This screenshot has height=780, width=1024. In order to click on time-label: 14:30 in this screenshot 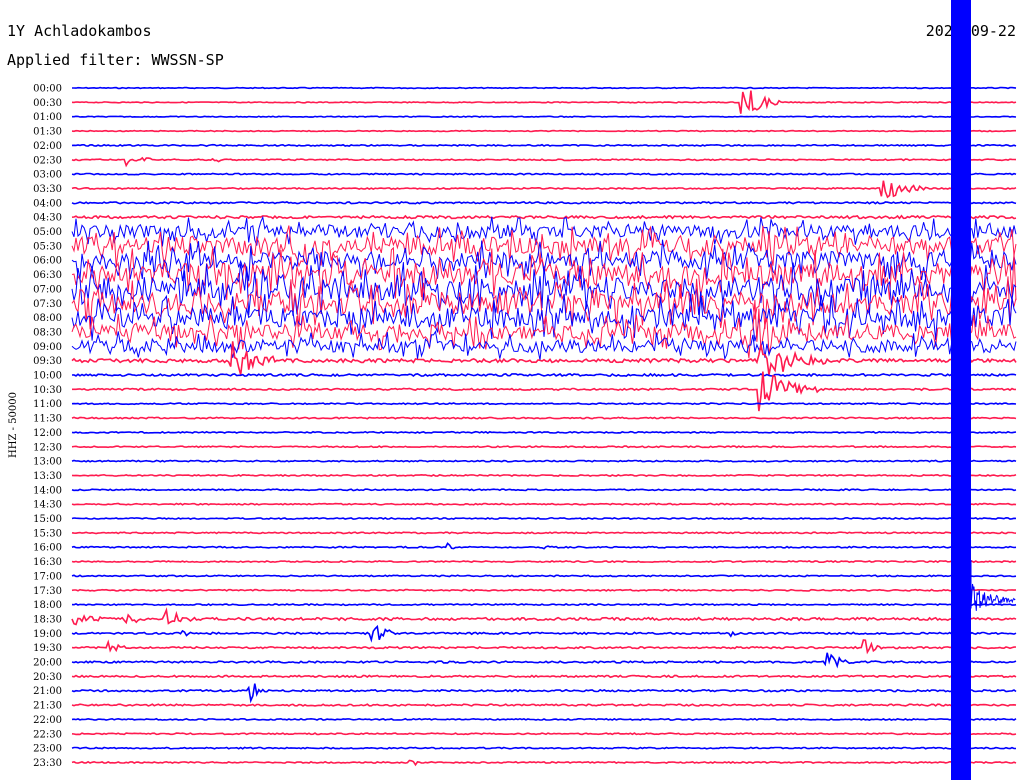, I will do `click(47, 505)`.